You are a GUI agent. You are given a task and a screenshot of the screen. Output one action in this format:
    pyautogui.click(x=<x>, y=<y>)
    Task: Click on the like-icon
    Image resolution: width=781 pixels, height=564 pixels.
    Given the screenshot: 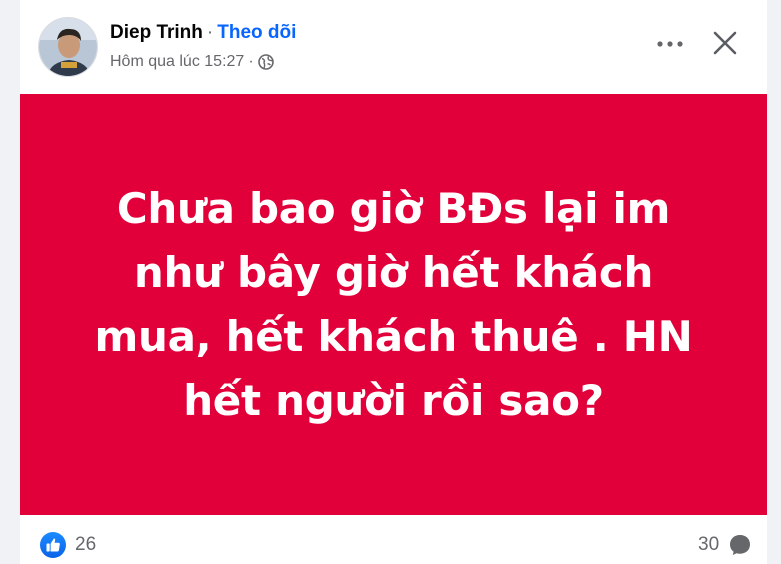 What is the action you would take?
    pyautogui.click(x=53, y=545)
    